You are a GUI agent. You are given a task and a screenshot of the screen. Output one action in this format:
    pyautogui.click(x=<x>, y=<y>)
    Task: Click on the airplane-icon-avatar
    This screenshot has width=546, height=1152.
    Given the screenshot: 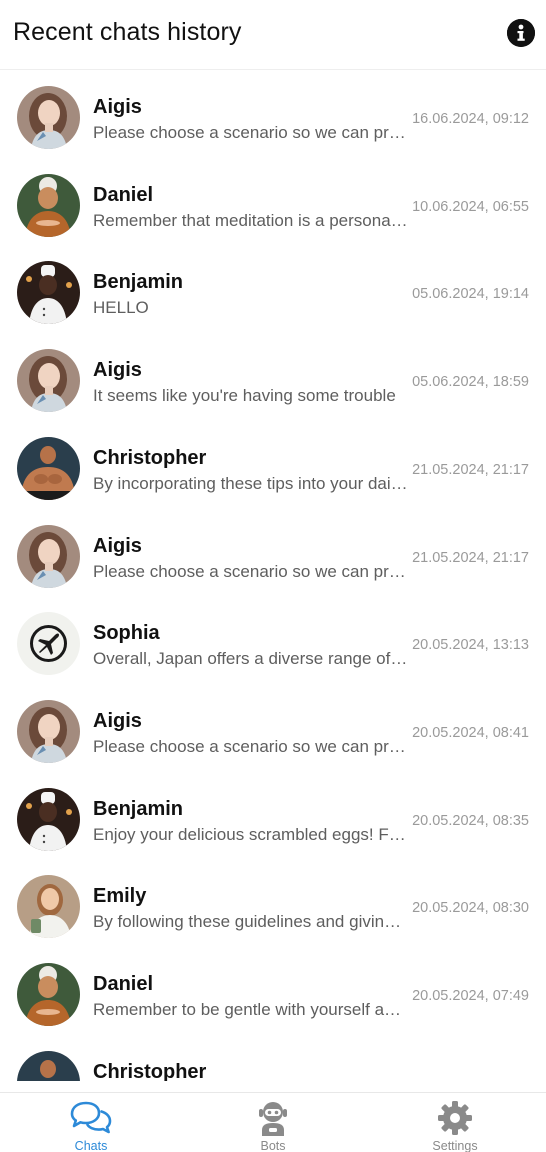 What is the action you would take?
    pyautogui.click(x=48, y=644)
    